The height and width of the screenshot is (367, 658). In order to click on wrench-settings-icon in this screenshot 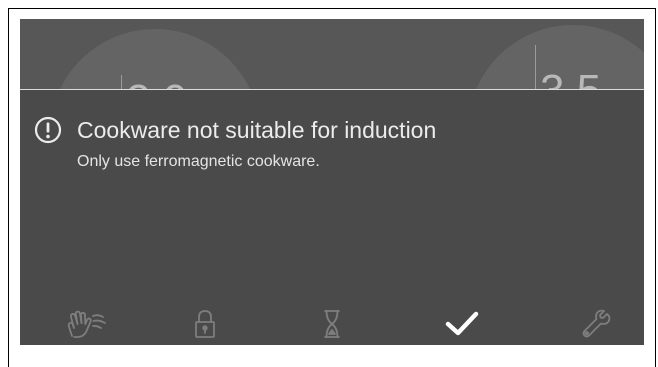, I will do `click(596, 323)`.